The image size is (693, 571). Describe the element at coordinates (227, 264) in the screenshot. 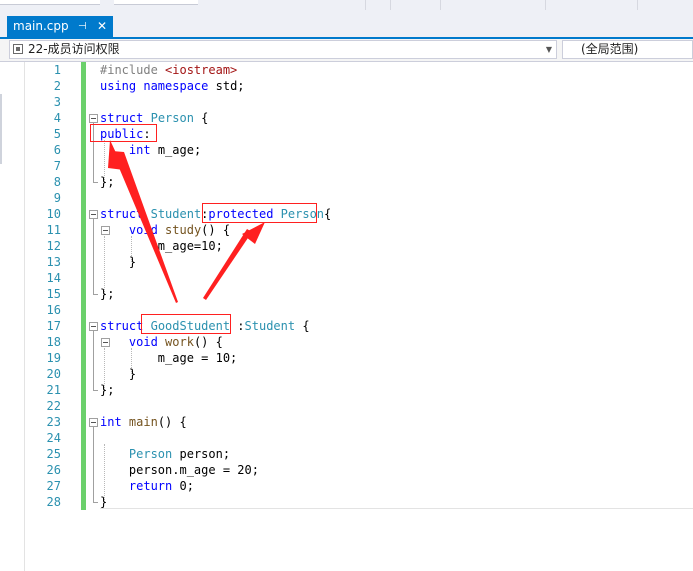

I see `annotation-arrow-to-protected` at that location.